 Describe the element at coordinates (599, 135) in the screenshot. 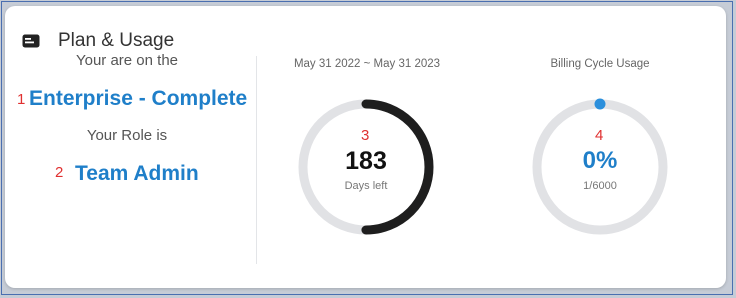

I see `marker-4: 4` at that location.